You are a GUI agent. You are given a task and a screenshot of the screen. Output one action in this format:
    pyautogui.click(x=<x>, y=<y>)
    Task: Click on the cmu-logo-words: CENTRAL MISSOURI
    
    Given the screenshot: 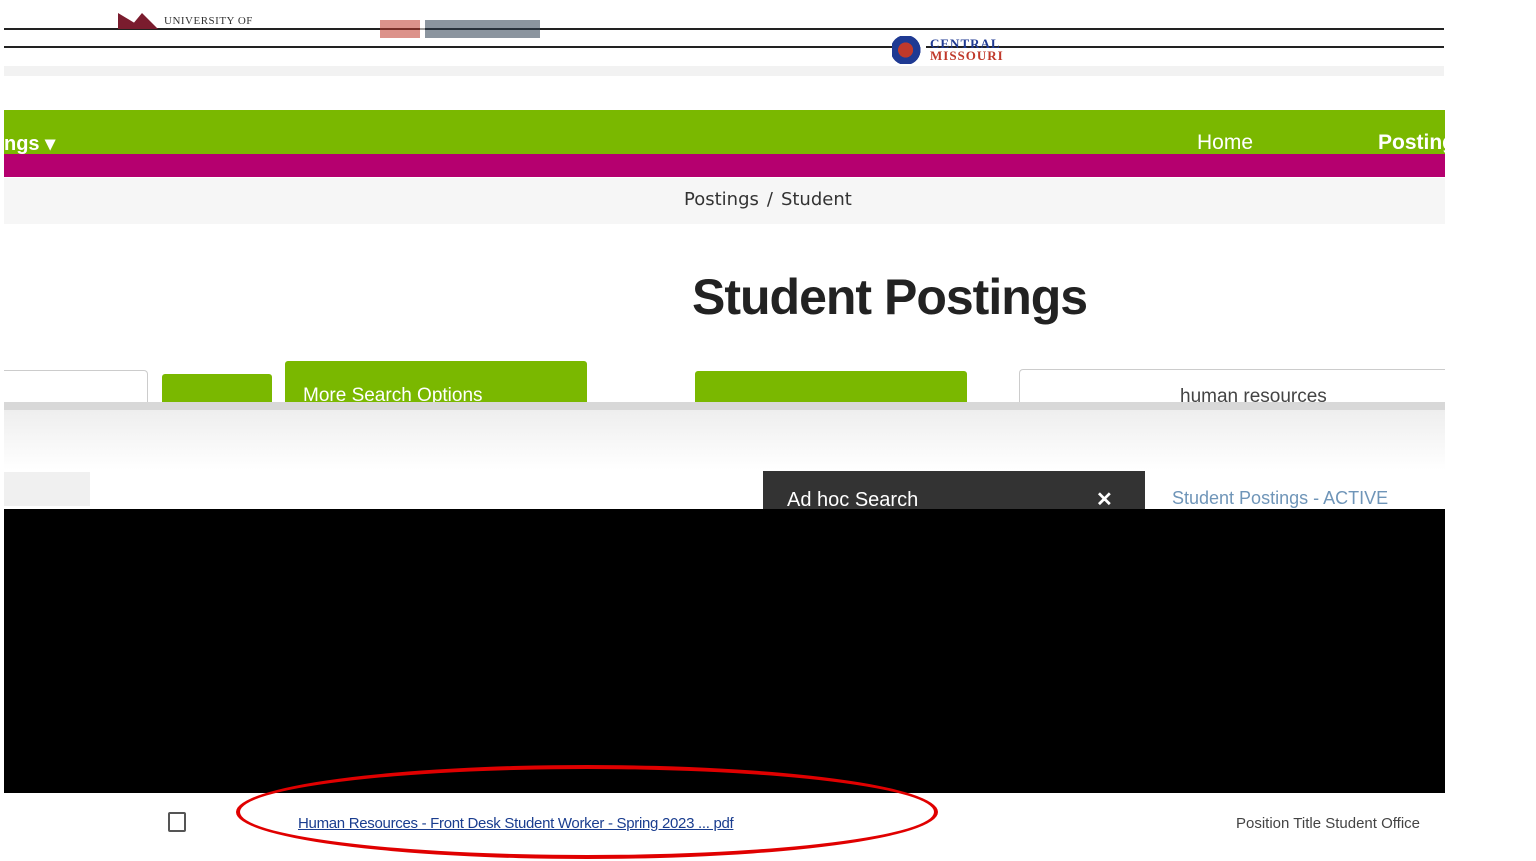 What is the action you would take?
    pyautogui.click(x=967, y=50)
    